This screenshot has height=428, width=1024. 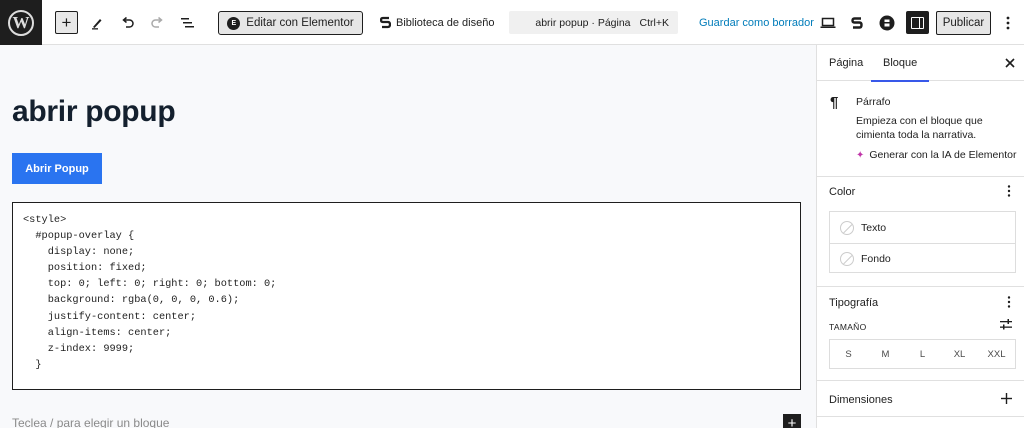 I want to click on redo-icon, so click(x=156, y=22).